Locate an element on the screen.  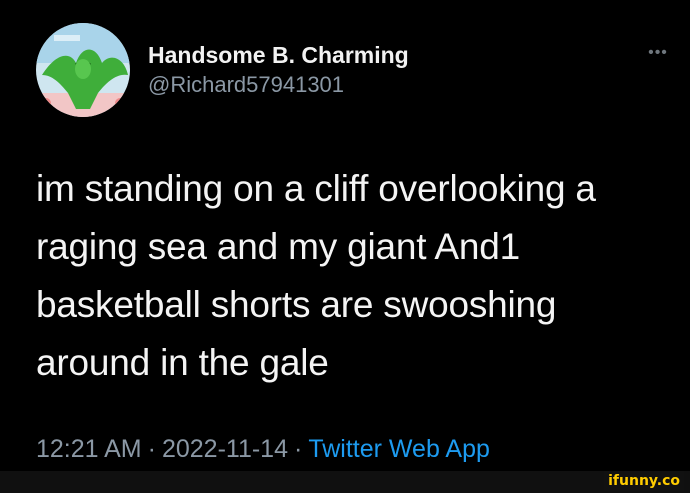
tweet-meta: 12:21 AM · 2022-11-14 · Twitter Web App is located at coordinates (263, 449).